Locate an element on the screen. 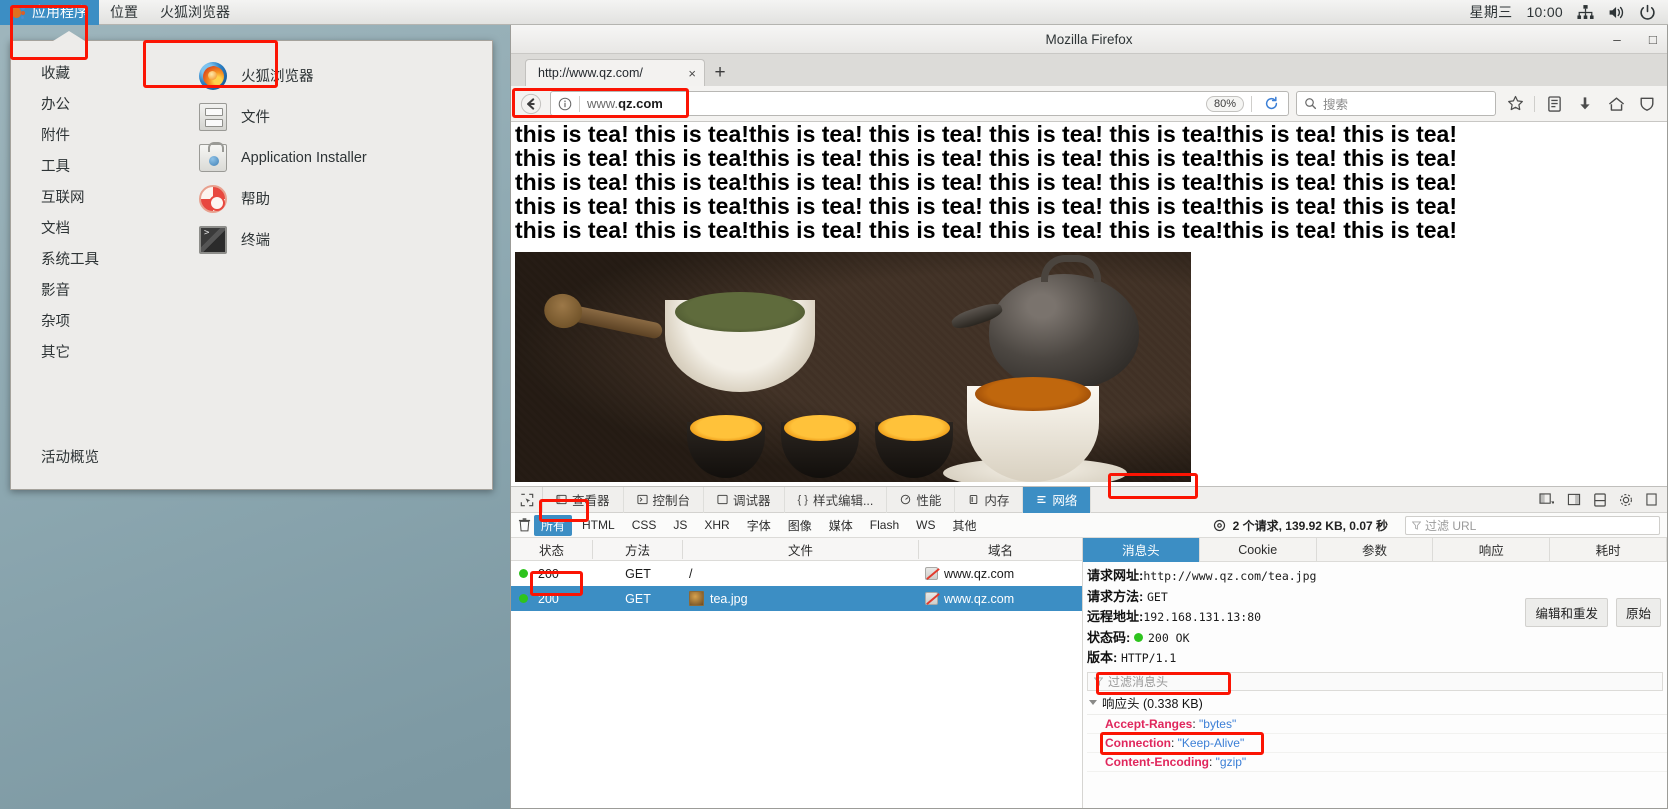 The image size is (1668, 809). style-editor-icon: { } is located at coordinates (802, 499).